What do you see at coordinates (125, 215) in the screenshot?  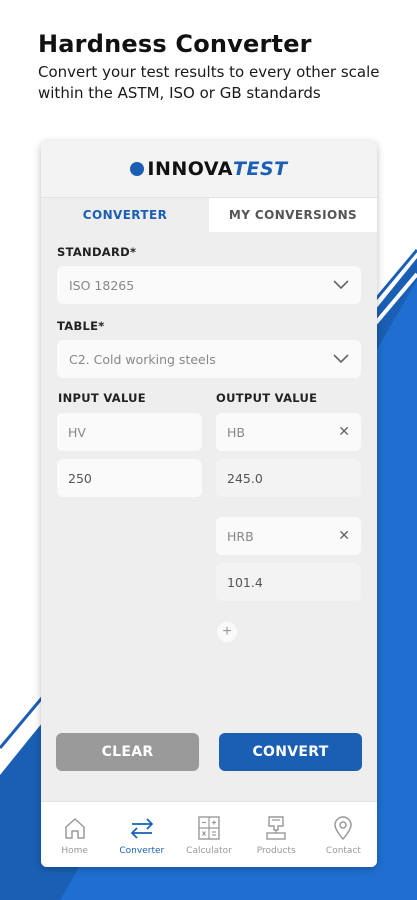 I see `tab-converter: CONVERTER` at bounding box center [125, 215].